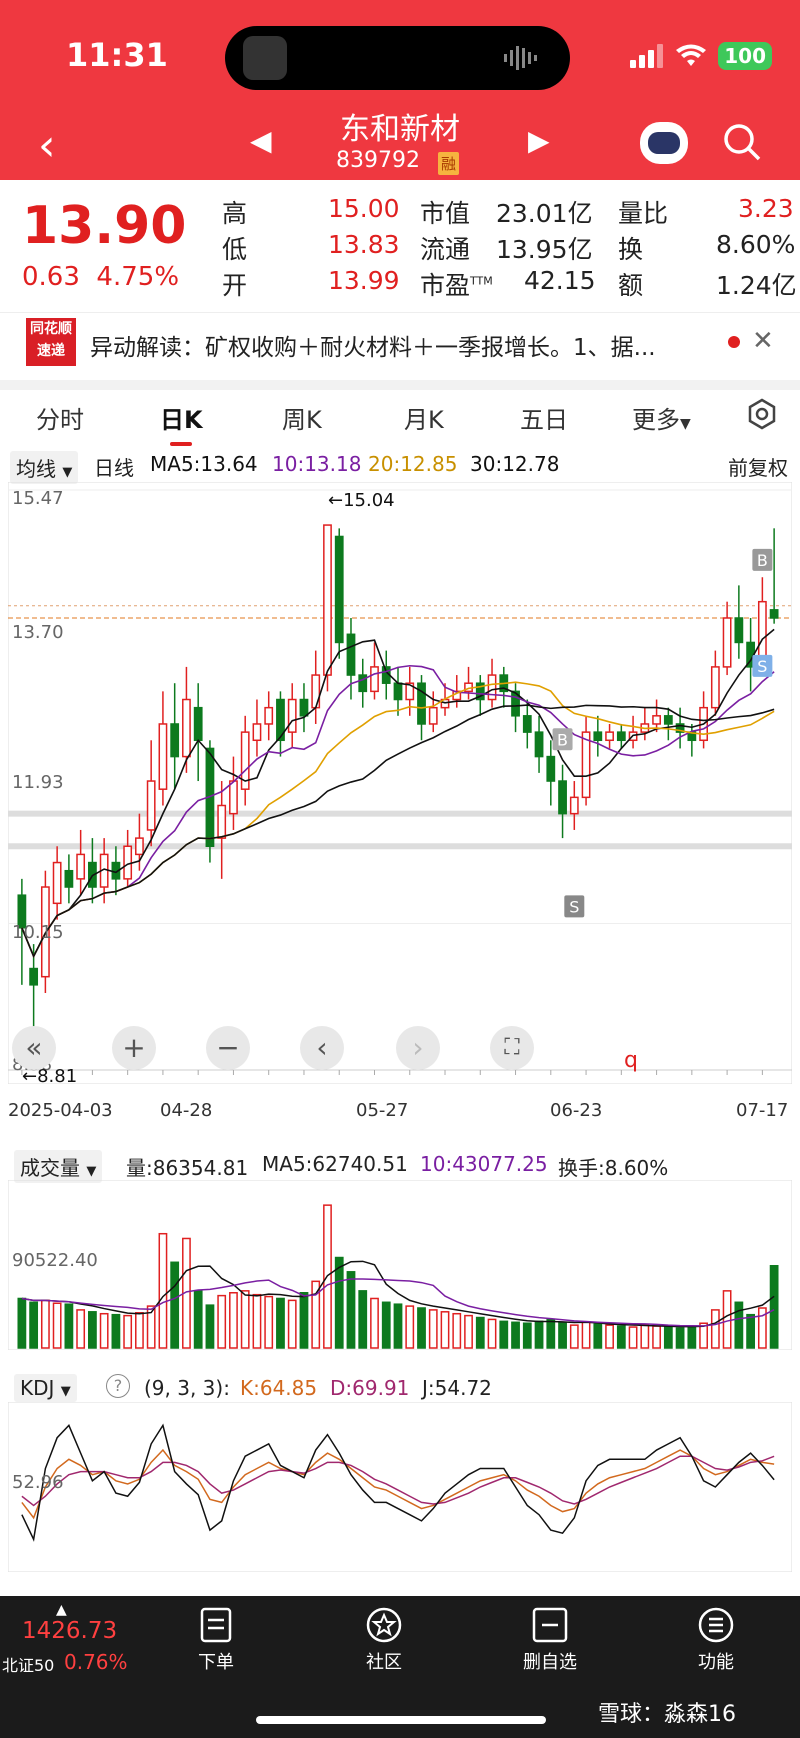 The height and width of the screenshot is (1738, 800). Describe the element at coordinates (45, 1388) in the screenshot. I see `kdj-selector: KDJ ▼` at that location.